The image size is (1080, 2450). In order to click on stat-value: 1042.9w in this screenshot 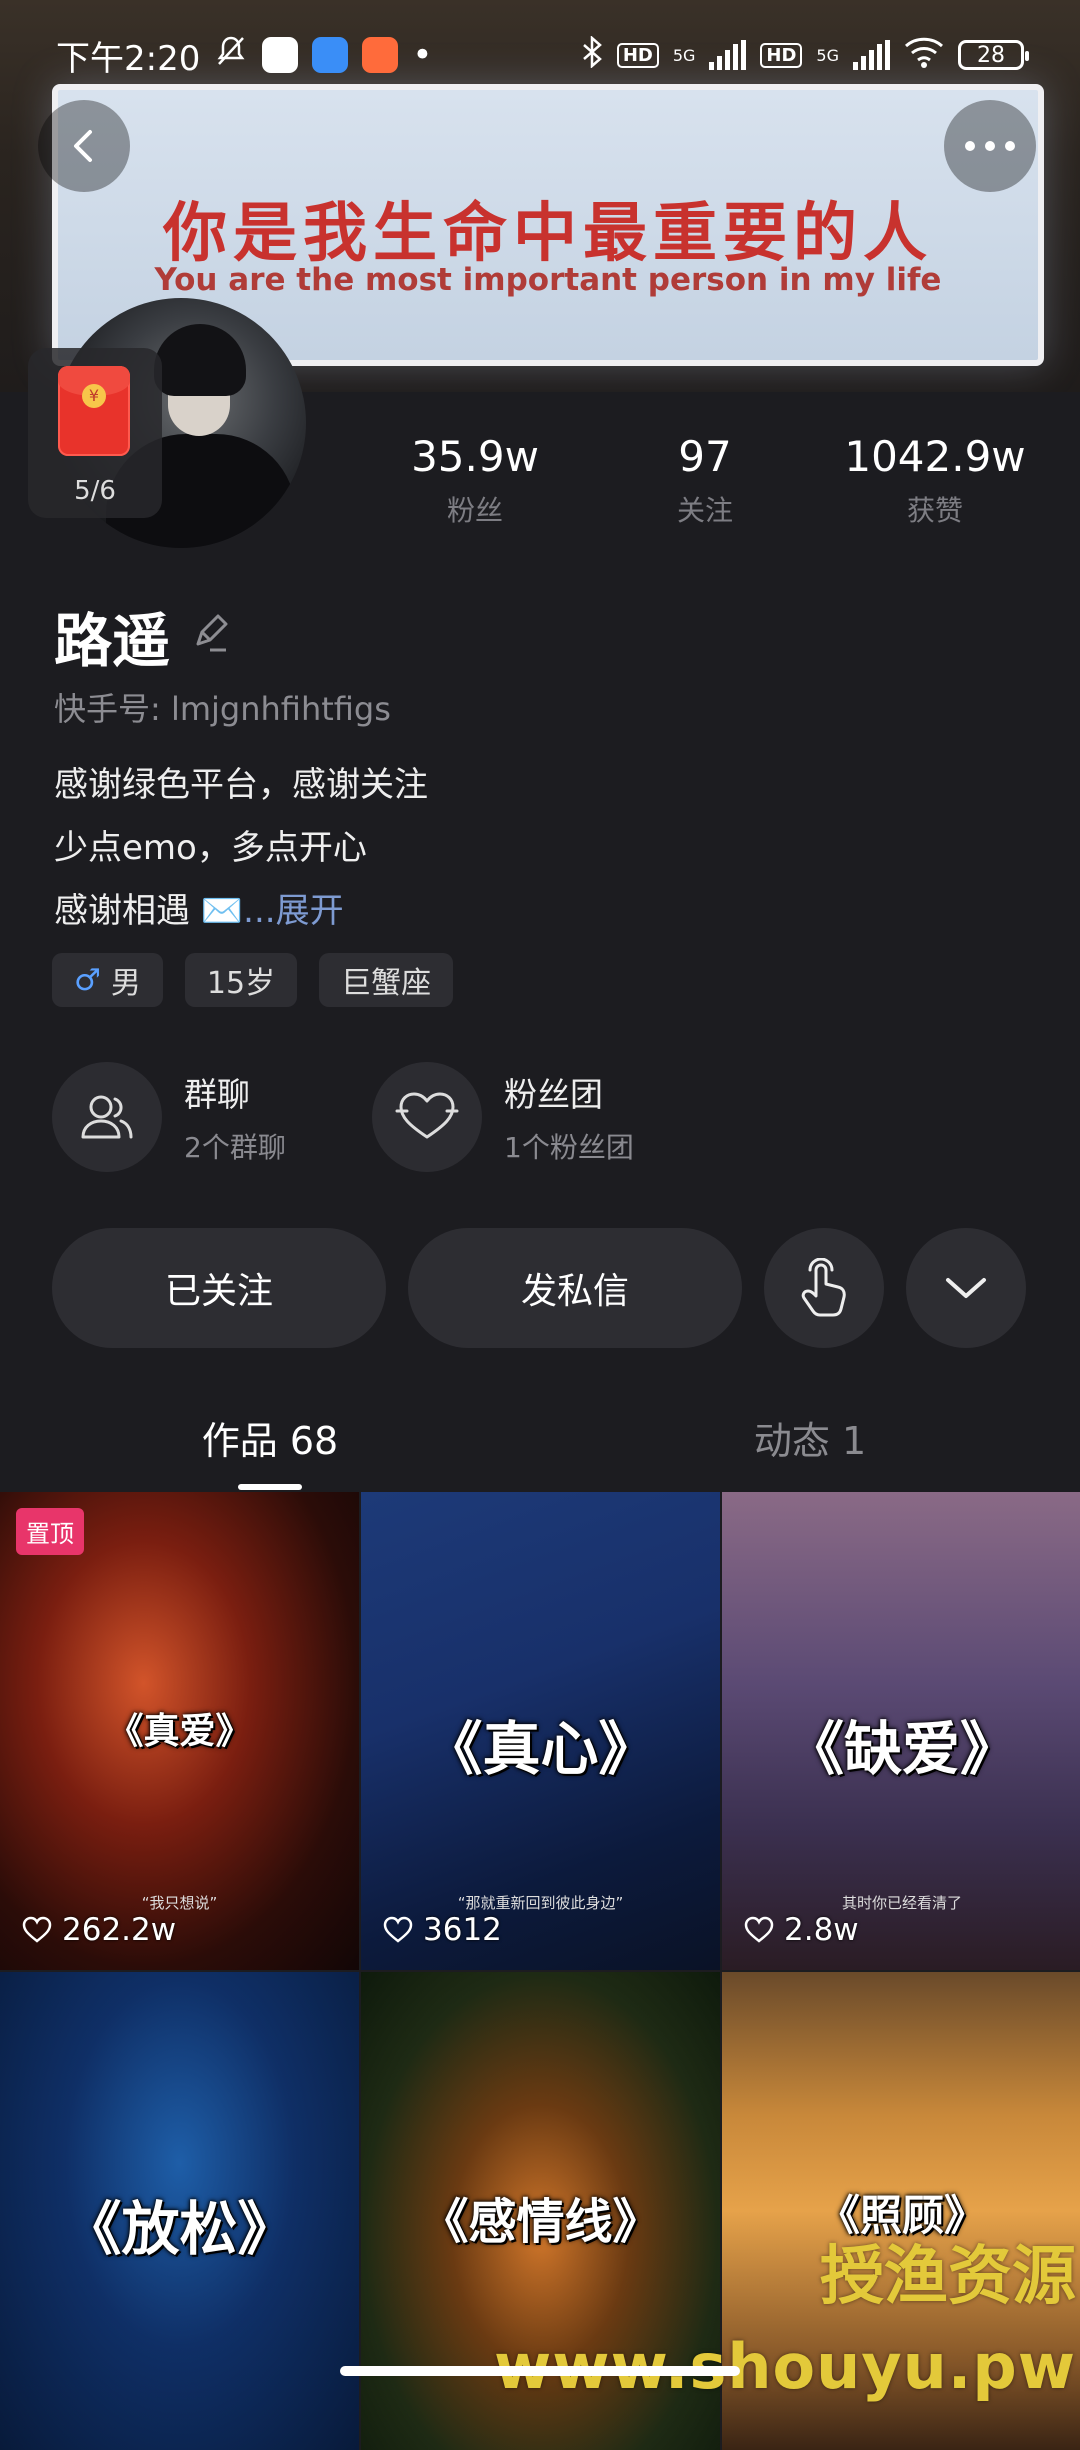, I will do `click(935, 456)`.